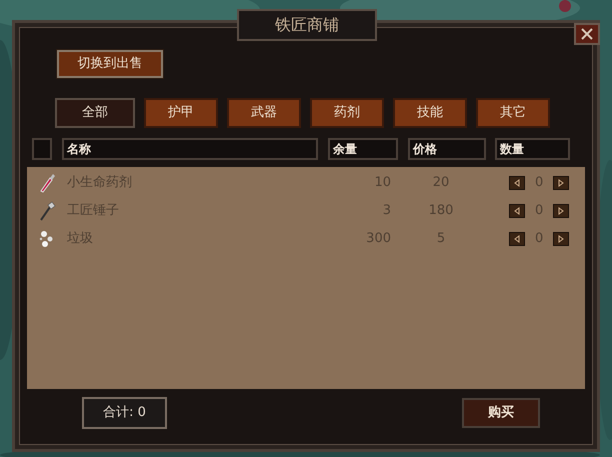  What do you see at coordinates (99, 183) in the screenshot?
I see `item-name: 小生命药剂` at bounding box center [99, 183].